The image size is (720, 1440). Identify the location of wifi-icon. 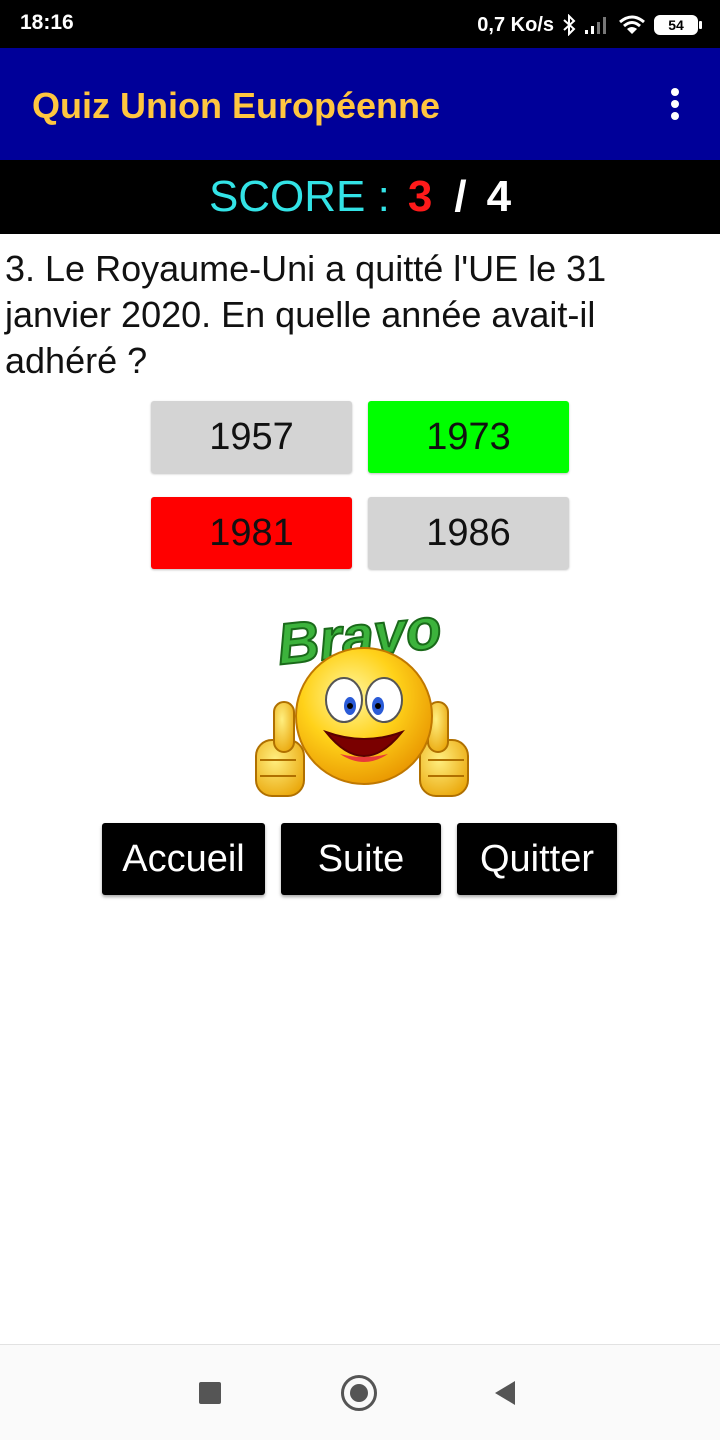
(632, 24).